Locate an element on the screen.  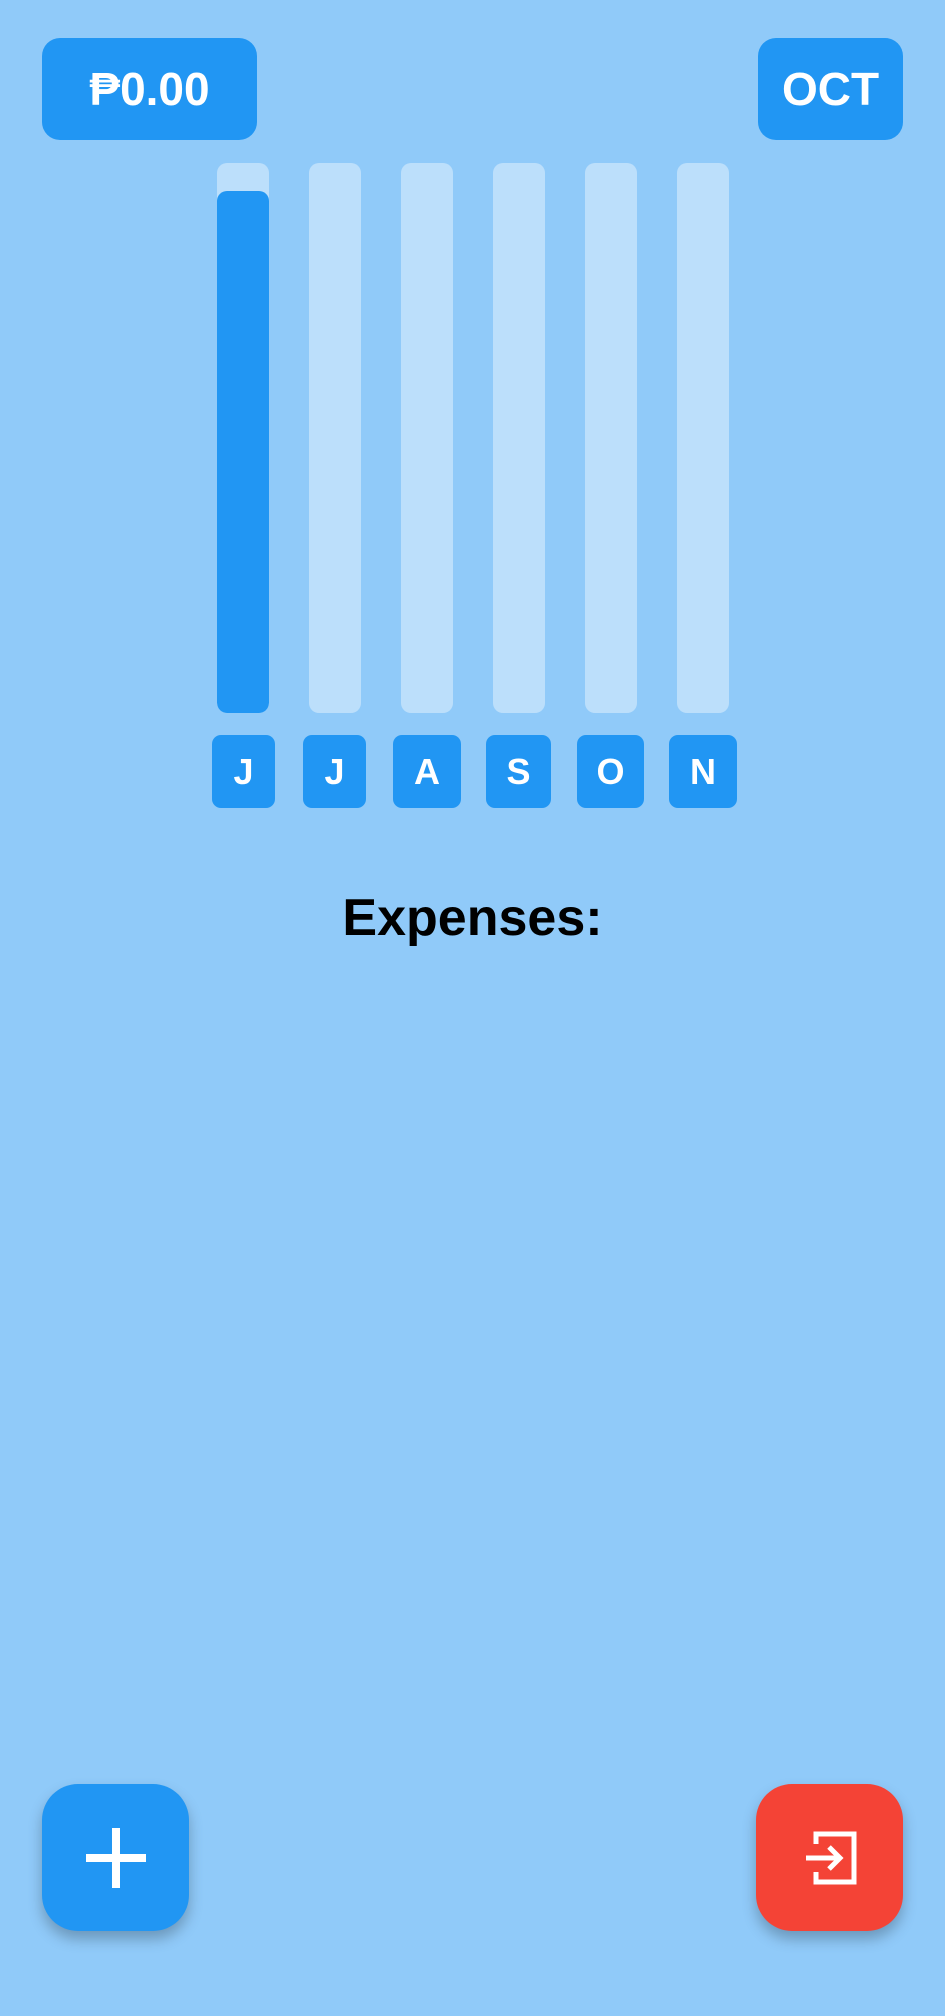
month-tab: A is located at coordinates (427, 771).